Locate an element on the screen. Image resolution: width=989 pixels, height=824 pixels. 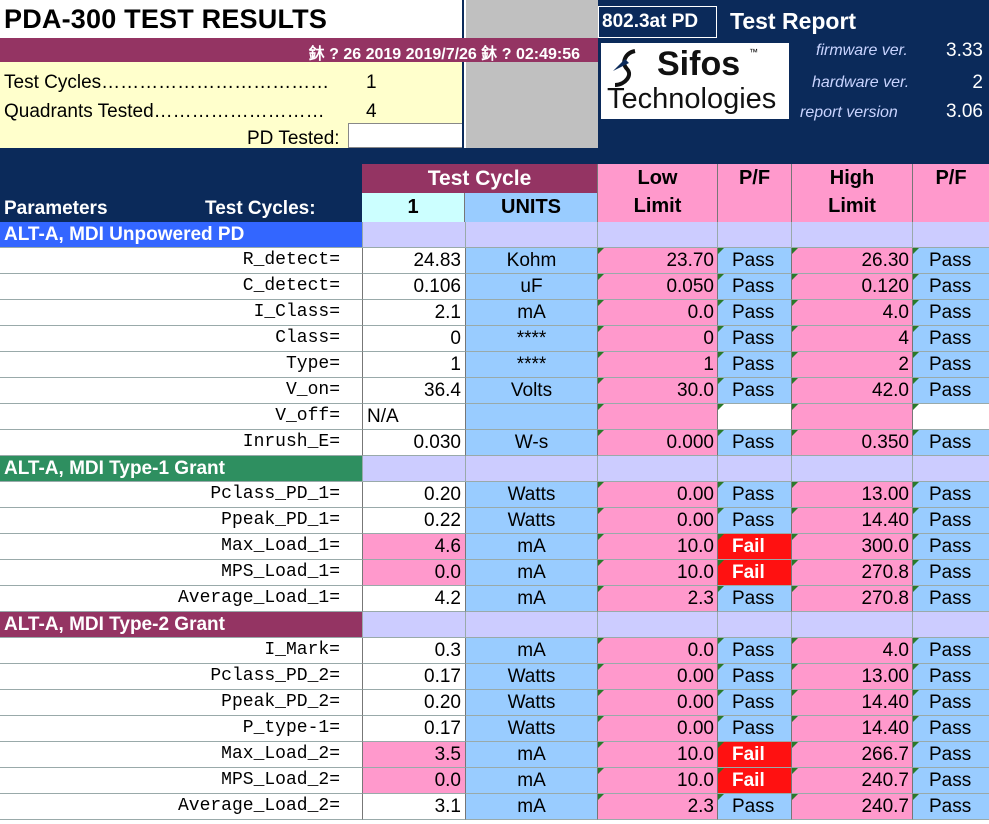
param-name: P_type-1= is located at coordinates (181, 729).